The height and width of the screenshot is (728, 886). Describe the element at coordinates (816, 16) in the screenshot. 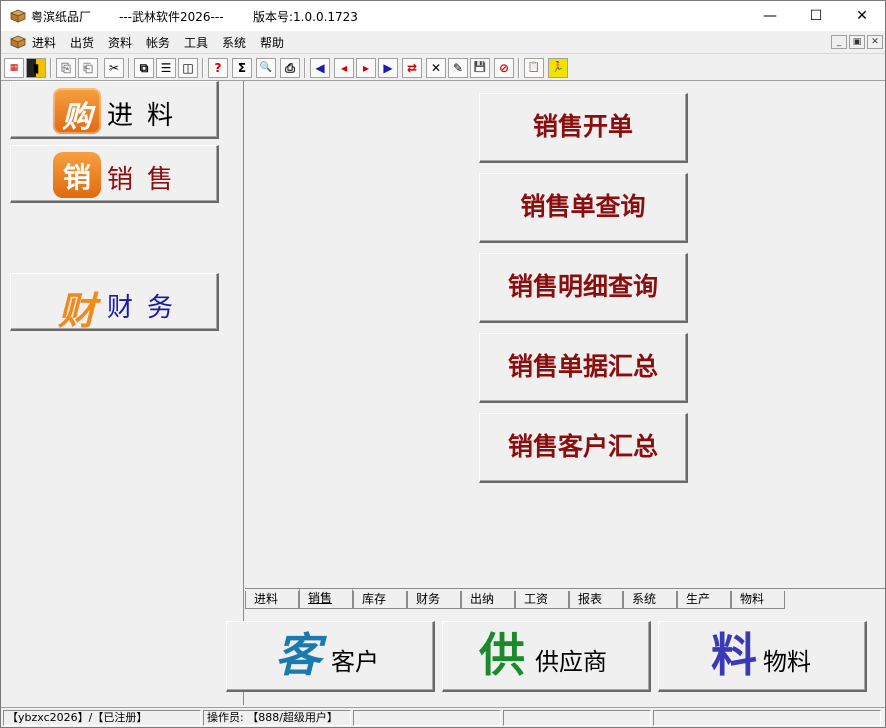

I see `maximize-button: ☐` at that location.